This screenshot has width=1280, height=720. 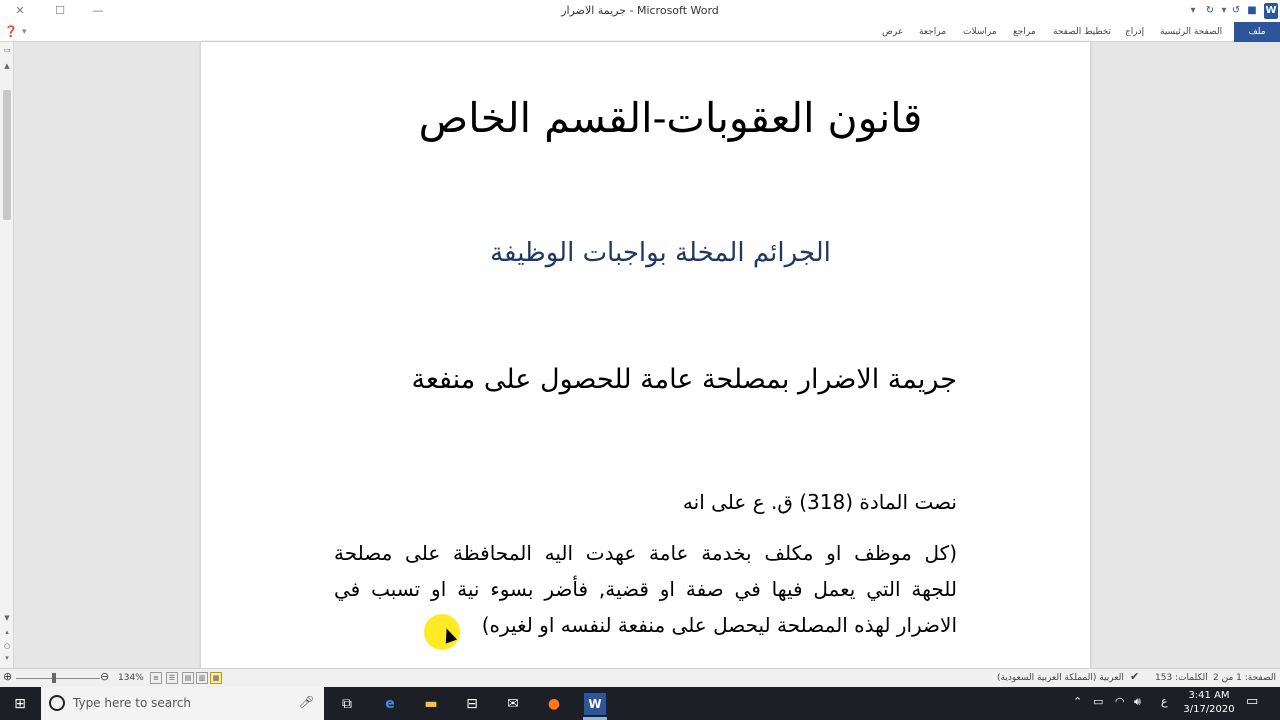 I want to click on document-heading-1: قانون العقوبات-القسم الخاص, so click(x=670, y=118).